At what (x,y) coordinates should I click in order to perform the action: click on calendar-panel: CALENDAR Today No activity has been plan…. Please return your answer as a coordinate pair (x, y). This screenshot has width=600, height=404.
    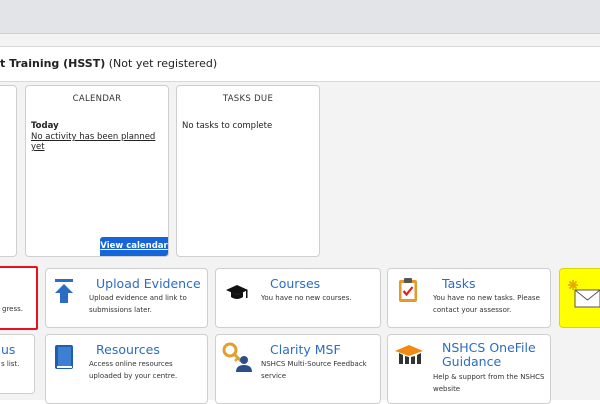
    Looking at the image, I should click on (97, 171).